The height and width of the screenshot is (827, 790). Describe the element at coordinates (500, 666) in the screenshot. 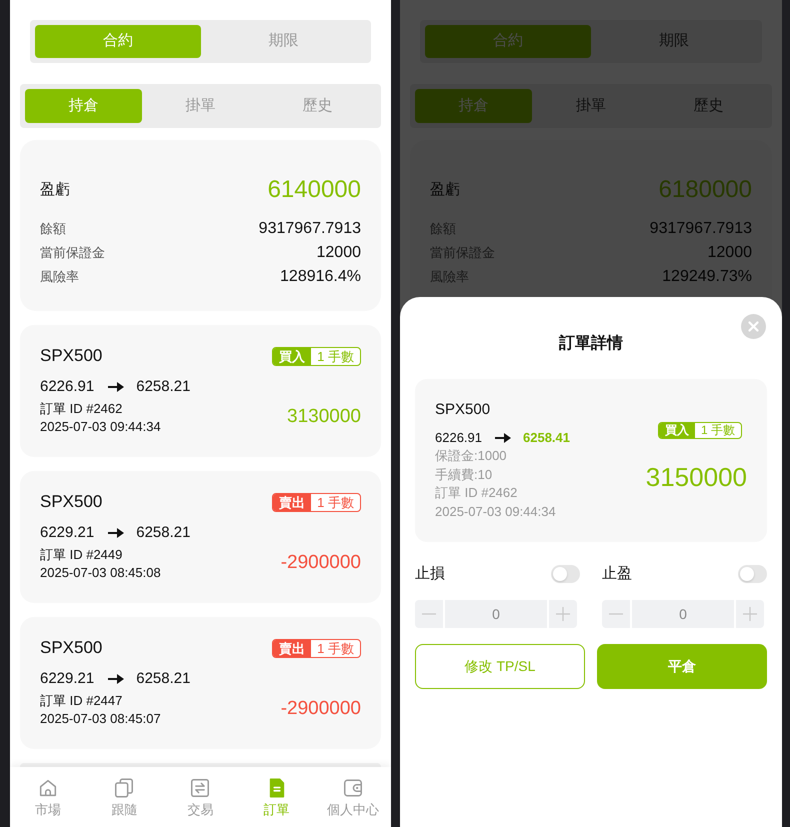

I see `edit-tp-sl-button: 修改 TP/SL` at that location.